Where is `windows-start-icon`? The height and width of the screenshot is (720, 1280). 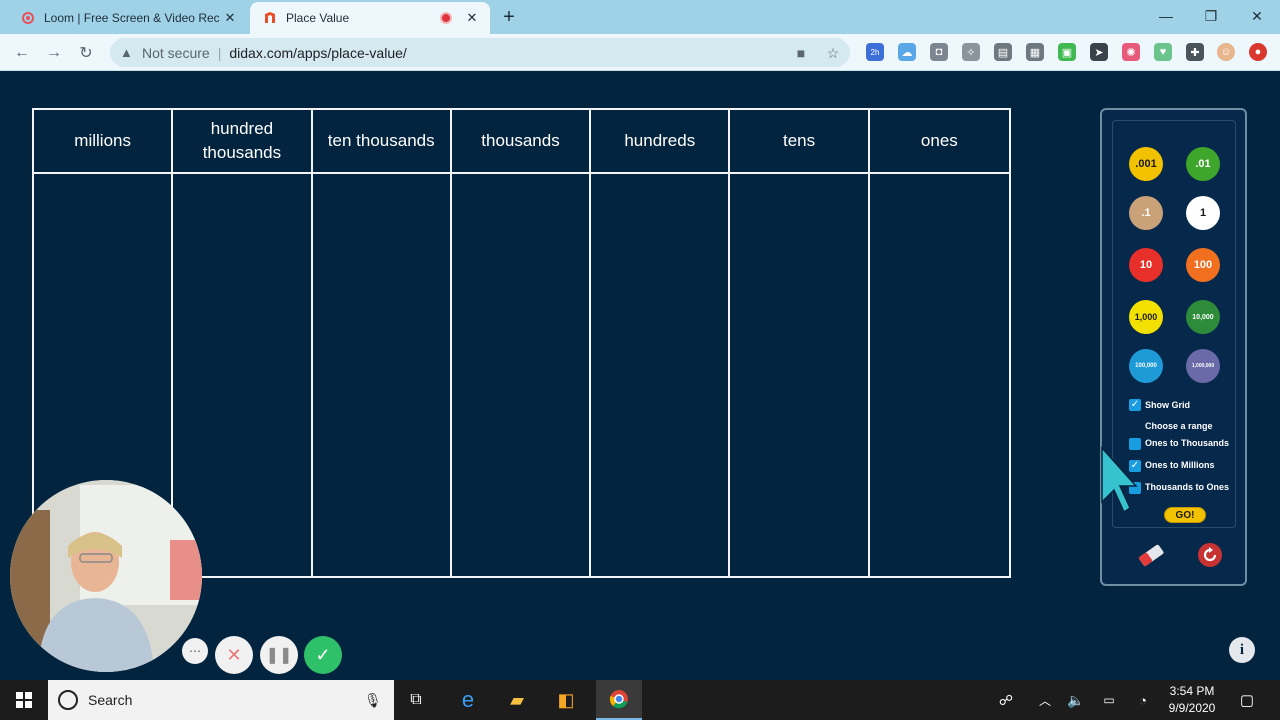
windows-start-icon is located at coordinates (24, 700).